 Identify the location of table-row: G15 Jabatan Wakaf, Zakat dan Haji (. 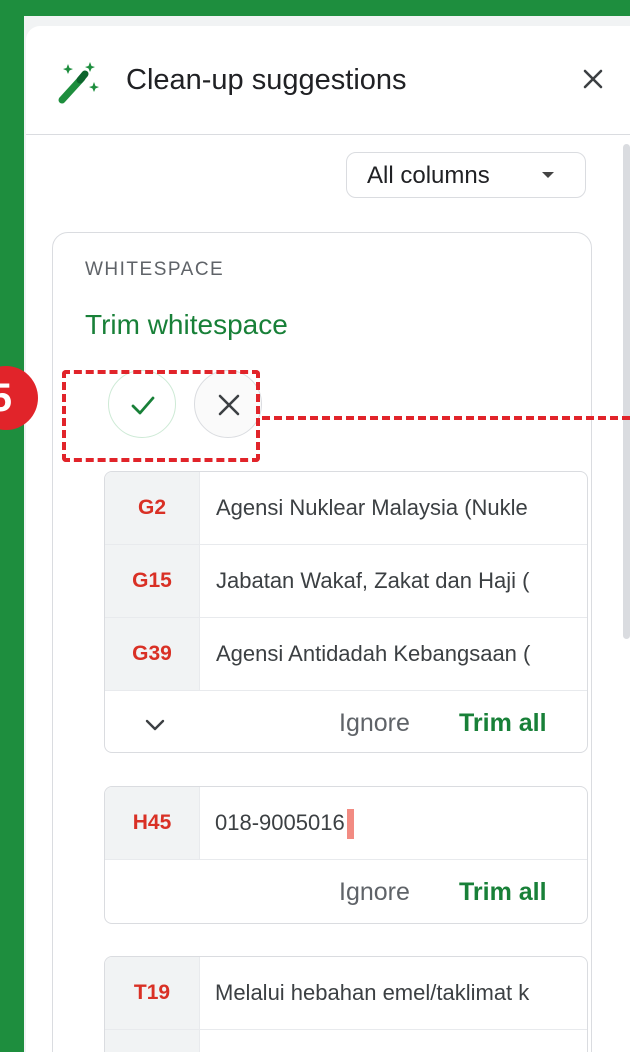
(346, 581).